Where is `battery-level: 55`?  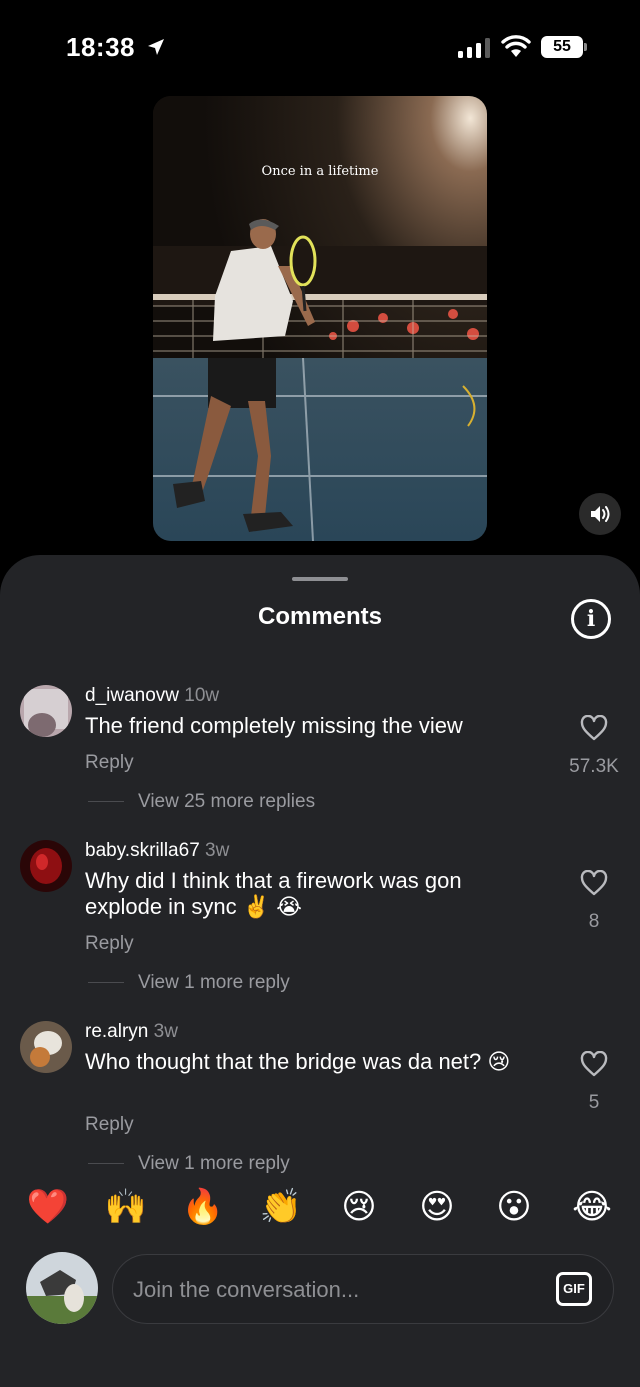 battery-level: 55 is located at coordinates (562, 47).